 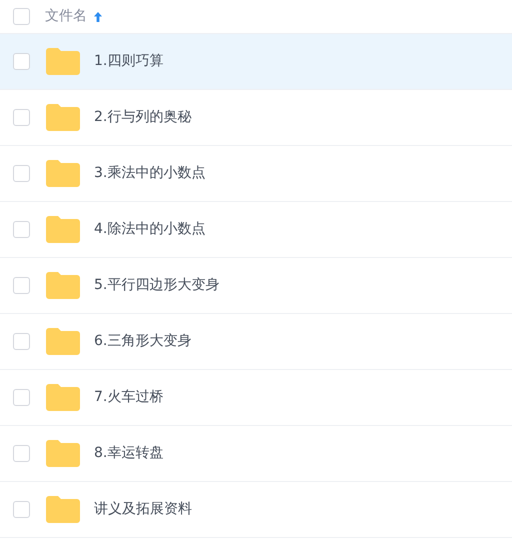 What do you see at coordinates (157, 285) in the screenshot?
I see `file-name: 5.平行四边形大变身` at bounding box center [157, 285].